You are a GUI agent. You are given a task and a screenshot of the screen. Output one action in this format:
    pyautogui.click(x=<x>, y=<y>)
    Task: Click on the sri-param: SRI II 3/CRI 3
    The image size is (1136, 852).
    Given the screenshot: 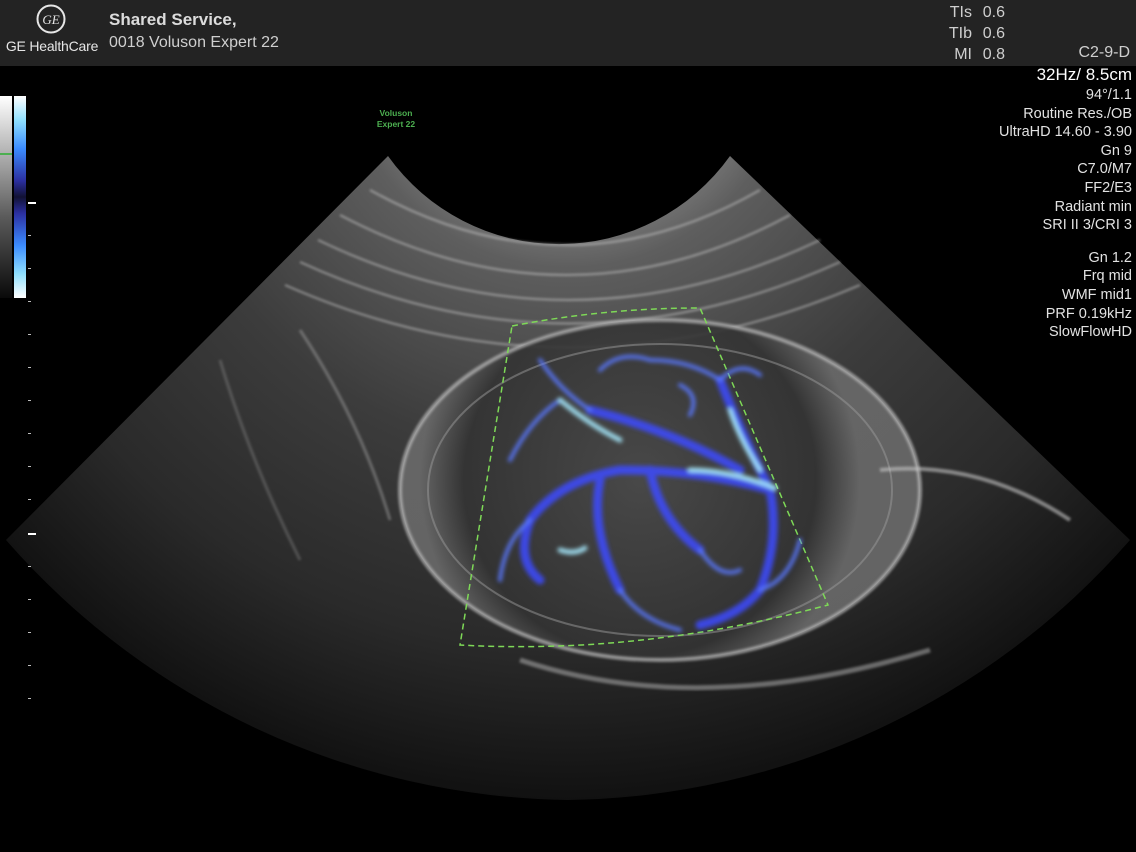 What is the action you would take?
    pyautogui.click(x=1087, y=225)
    